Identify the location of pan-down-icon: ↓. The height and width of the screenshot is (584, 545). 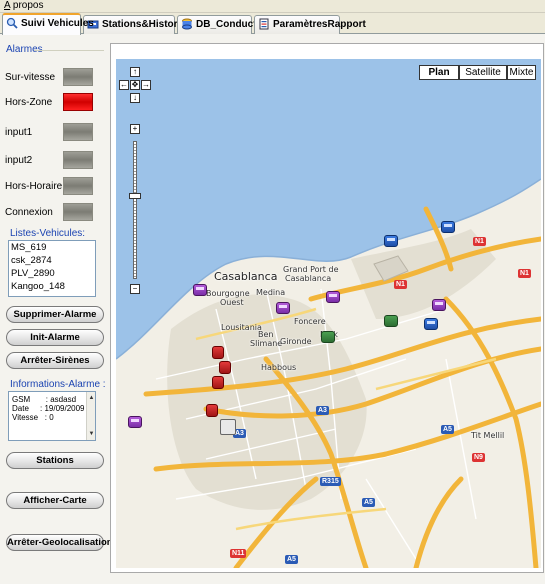
(135, 98).